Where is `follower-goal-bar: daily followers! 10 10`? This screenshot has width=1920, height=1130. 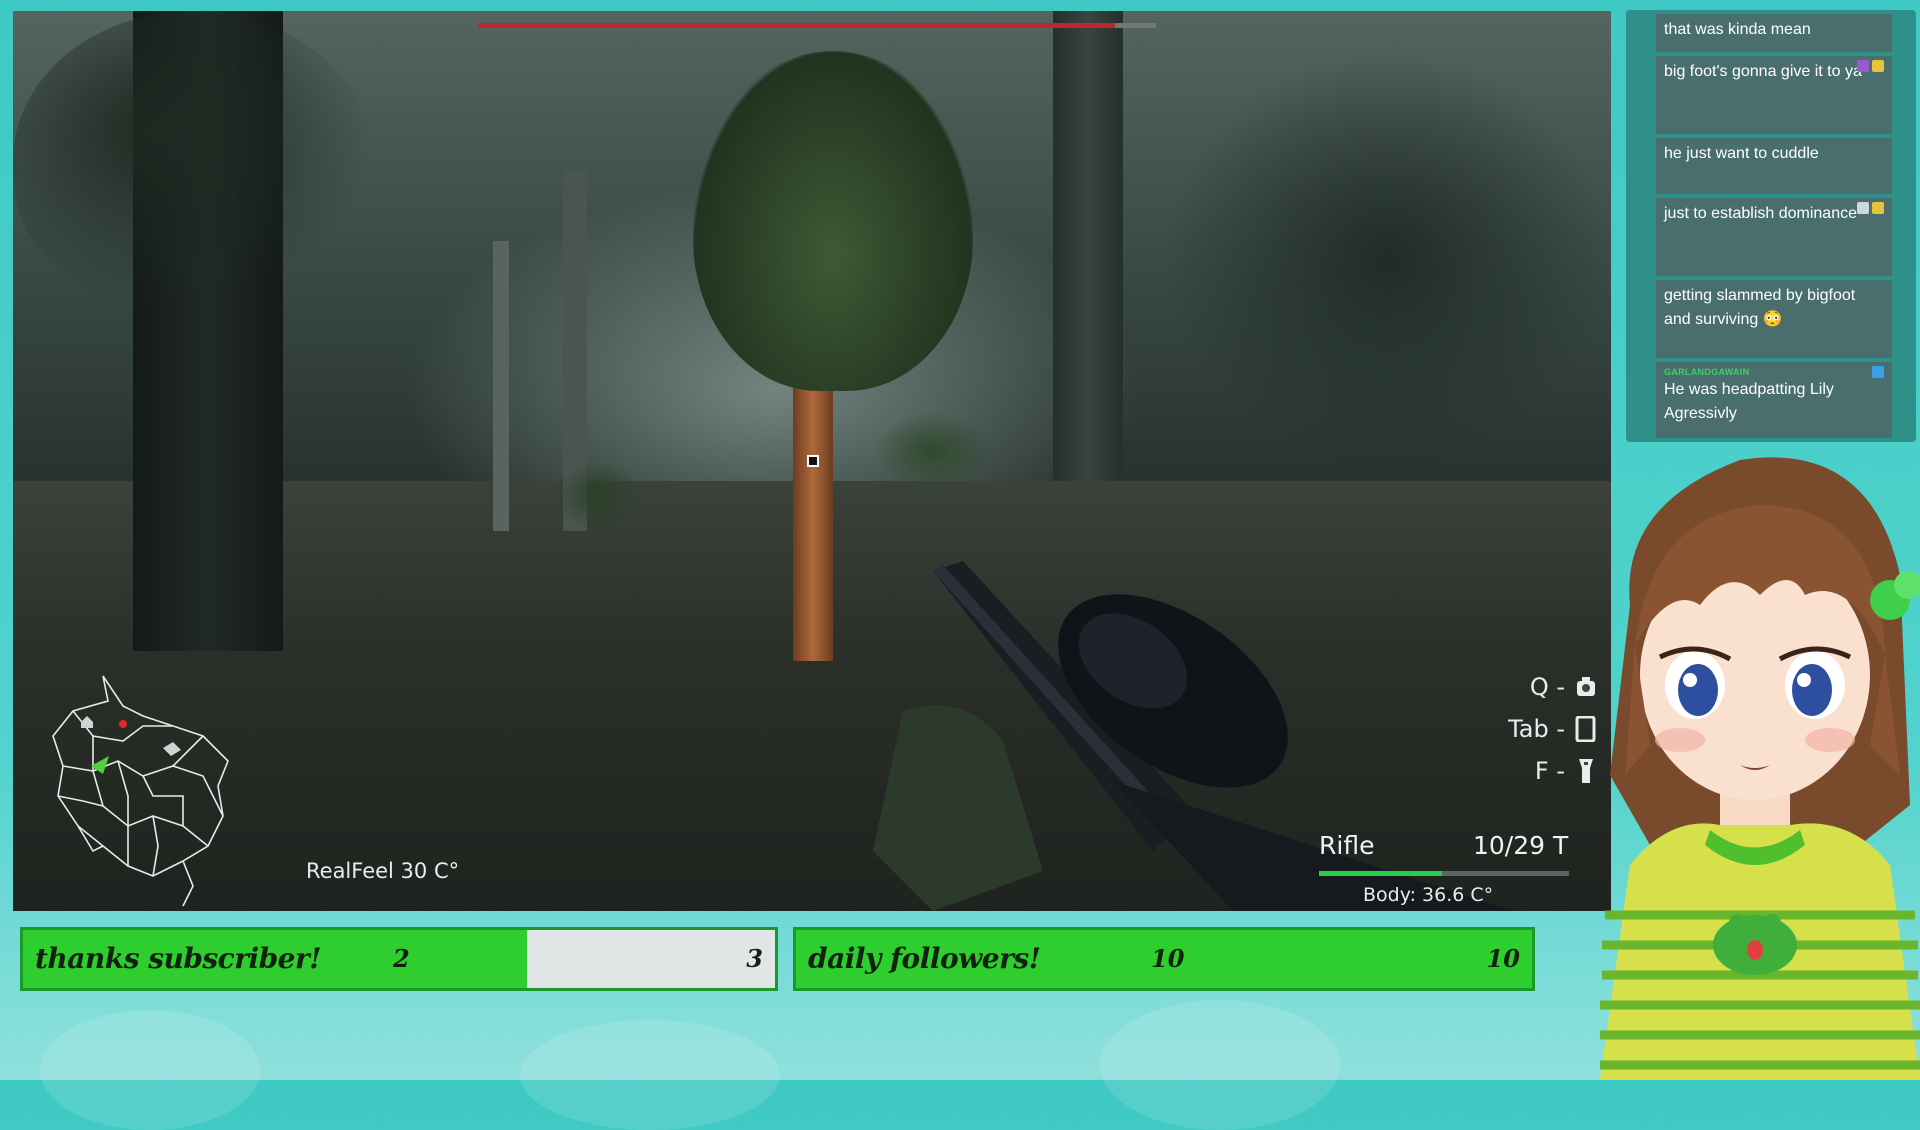 follower-goal-bar: daily followers! 10 10 is located at coordinates (1164, 959).